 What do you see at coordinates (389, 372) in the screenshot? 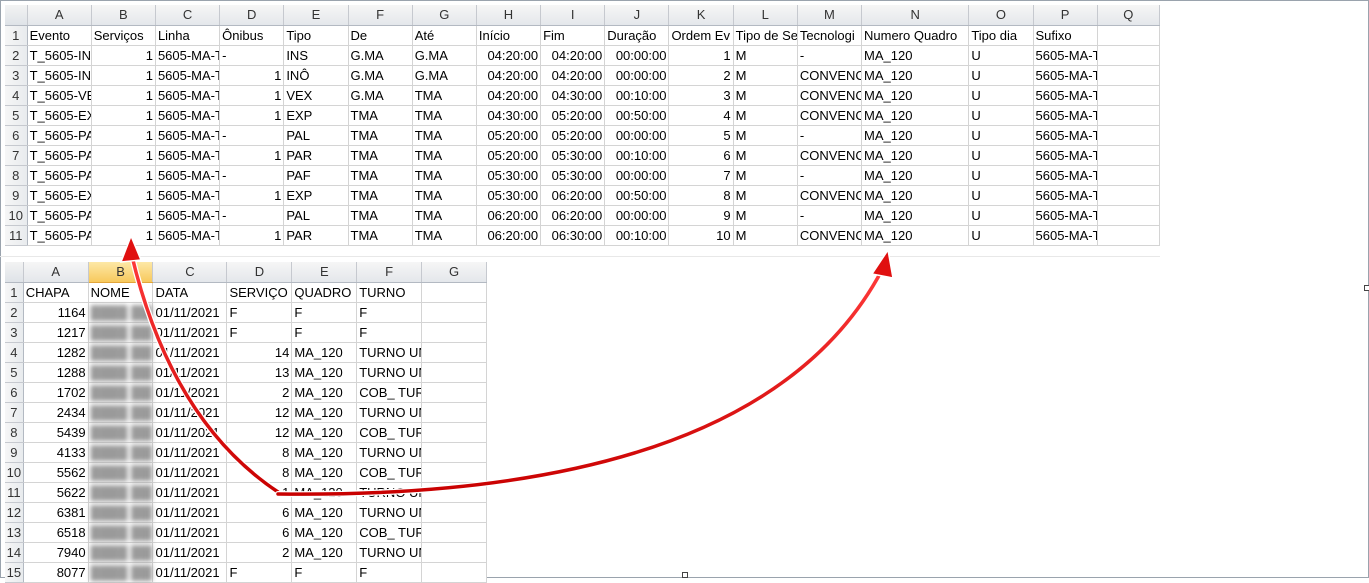
I see `cell-f5: TURNO UNICO` at bounding box center [389, 372].